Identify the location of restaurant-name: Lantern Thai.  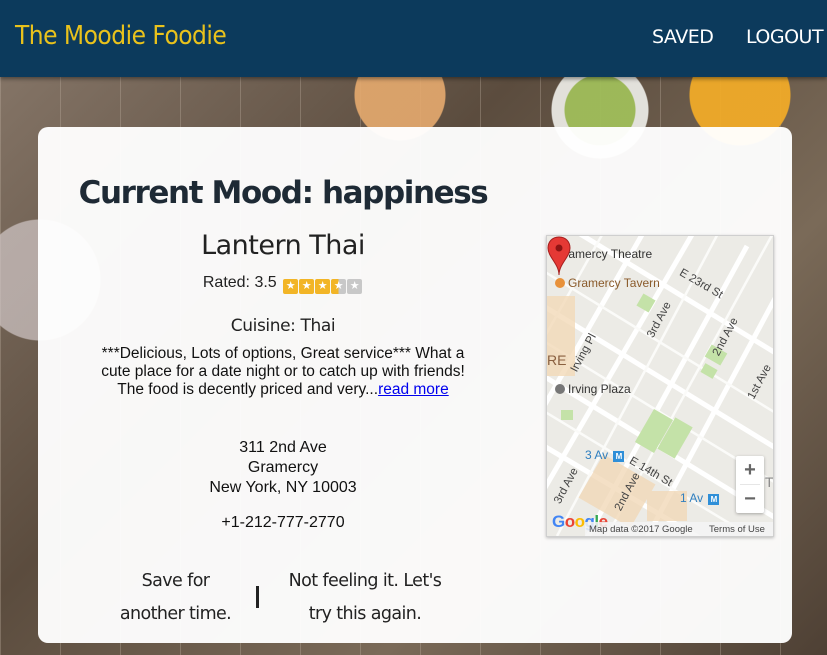
(283, 245).